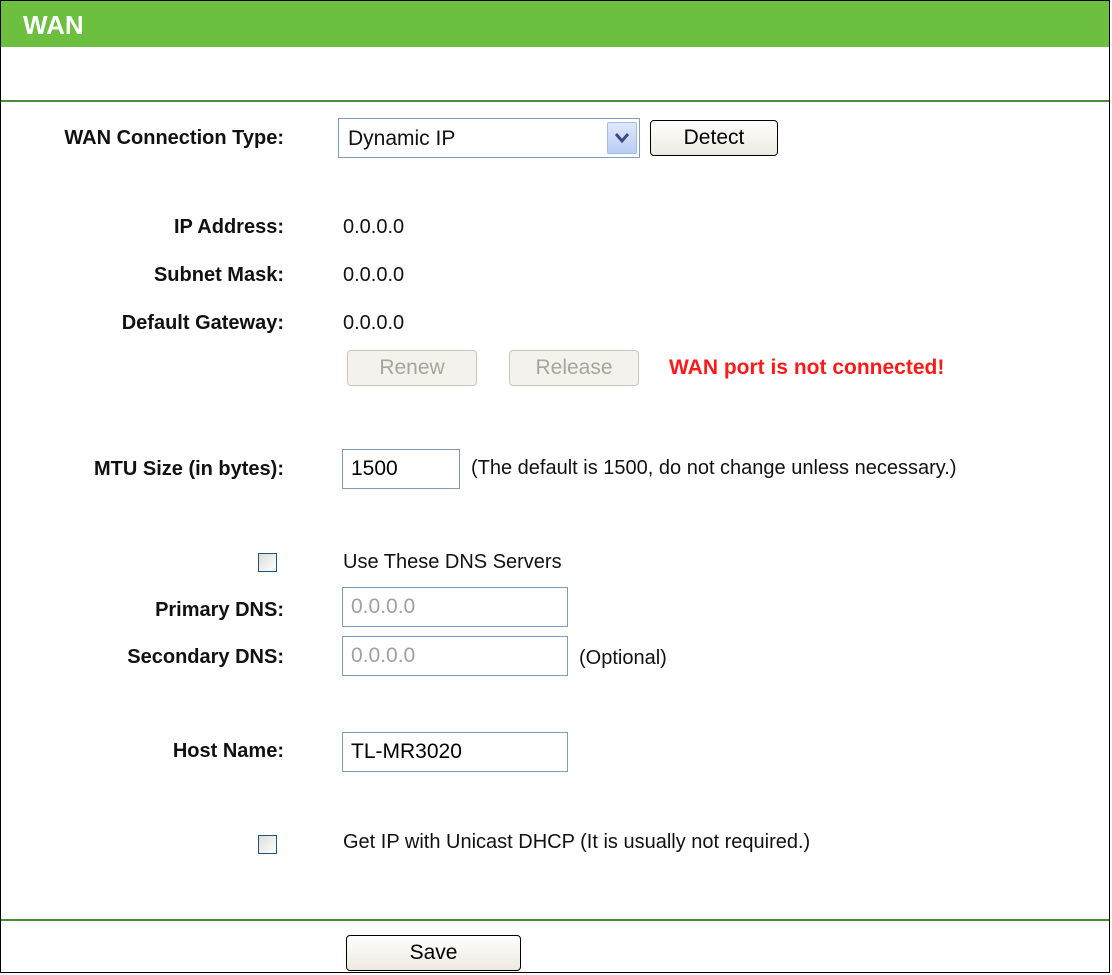  What do you see at coordinates (807, 367) in the screenshot?
I see `wan-status-warning: WAN port is not connected!` at bounding box center [807, 367].